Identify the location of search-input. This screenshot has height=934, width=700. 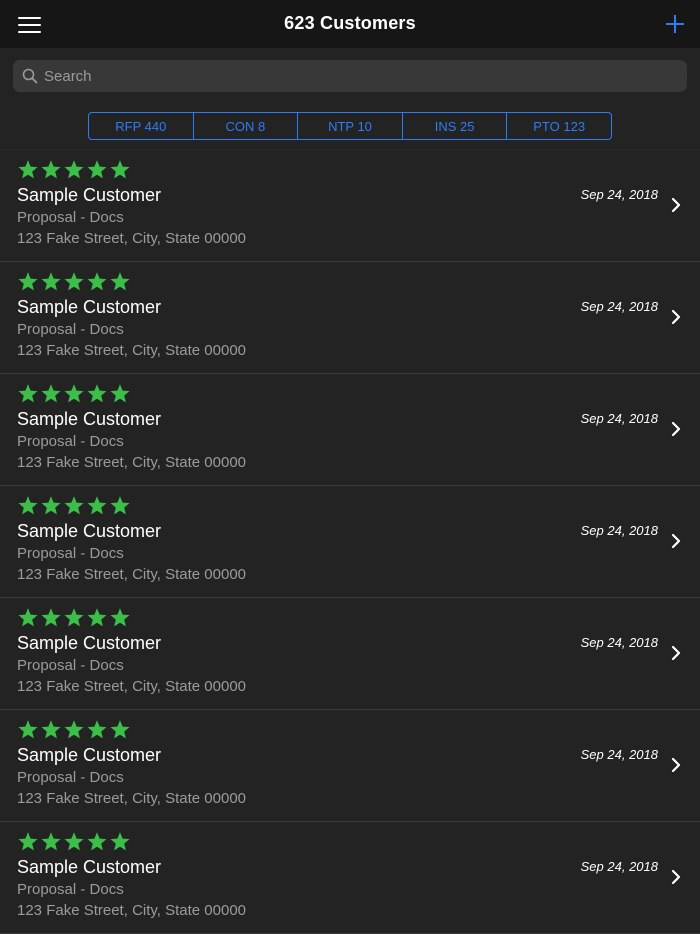
(354, 76).